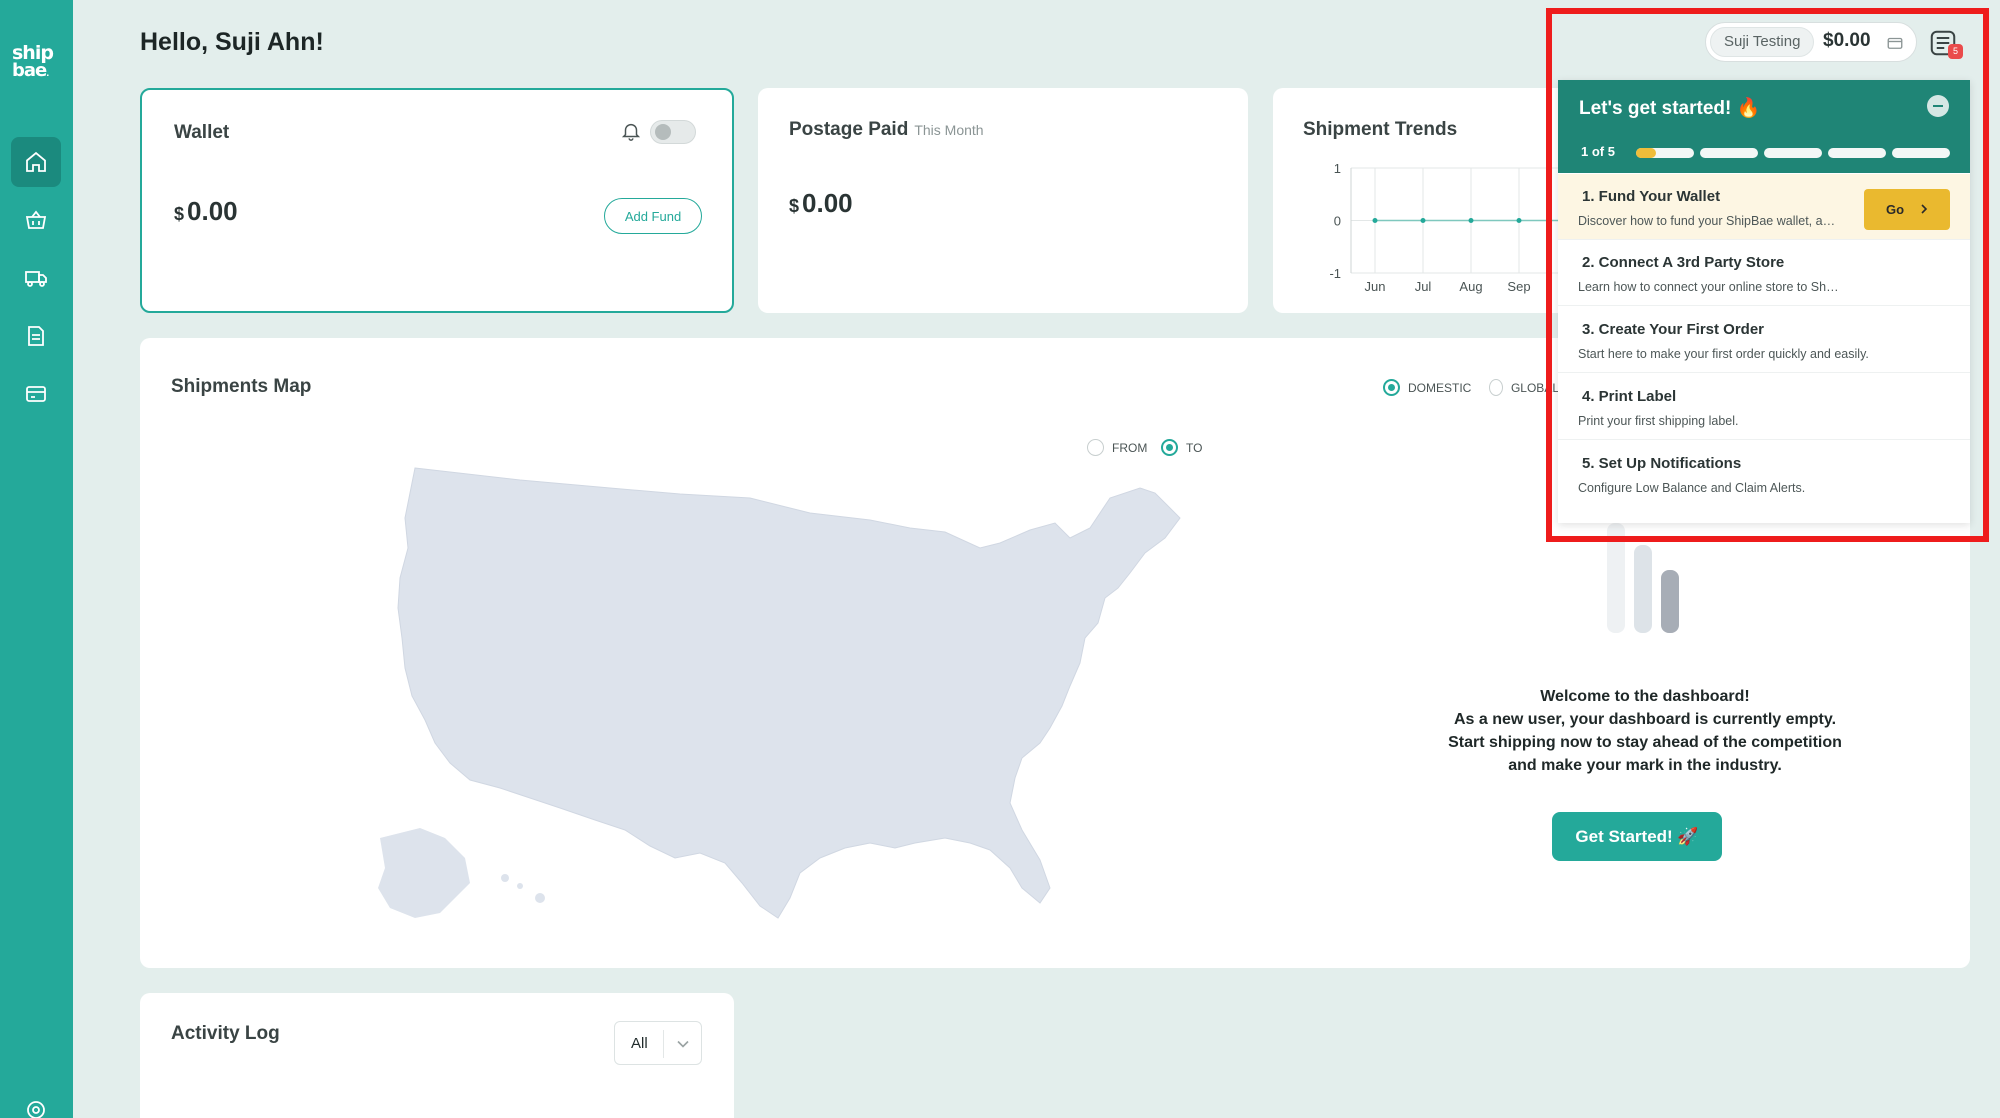  I want to click on y-tick-label: -1, so click(1335, 273).